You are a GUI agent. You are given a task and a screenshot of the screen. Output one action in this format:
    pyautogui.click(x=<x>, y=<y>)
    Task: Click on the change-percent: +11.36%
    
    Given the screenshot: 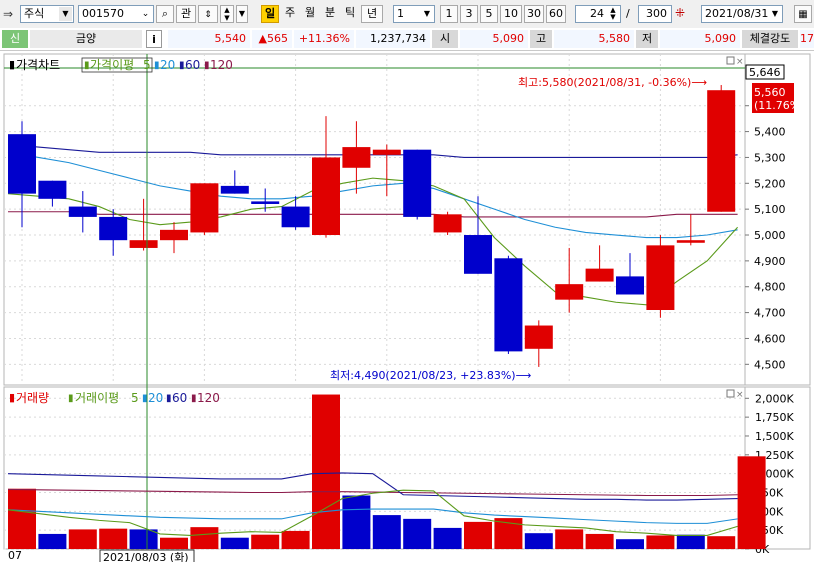 What is the action you would take?
    pyautogui.click(x=324, y=39)
    